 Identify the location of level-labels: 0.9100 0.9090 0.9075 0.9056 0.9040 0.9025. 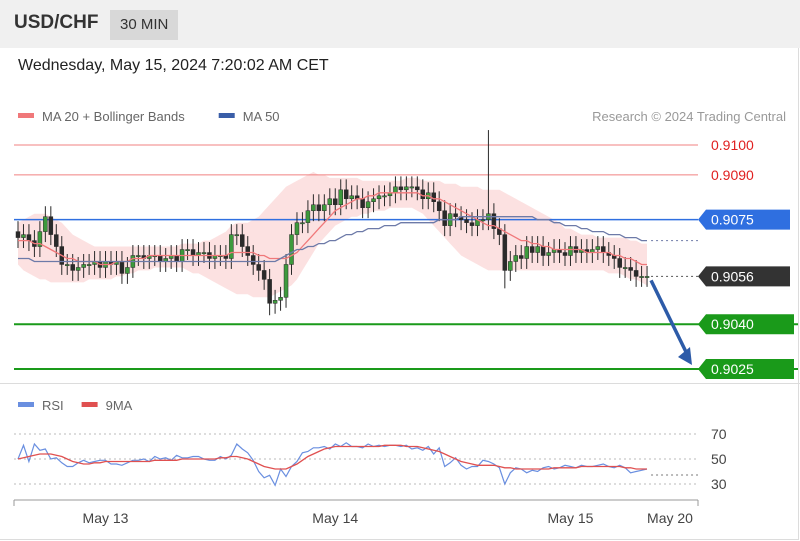
(746, 258).